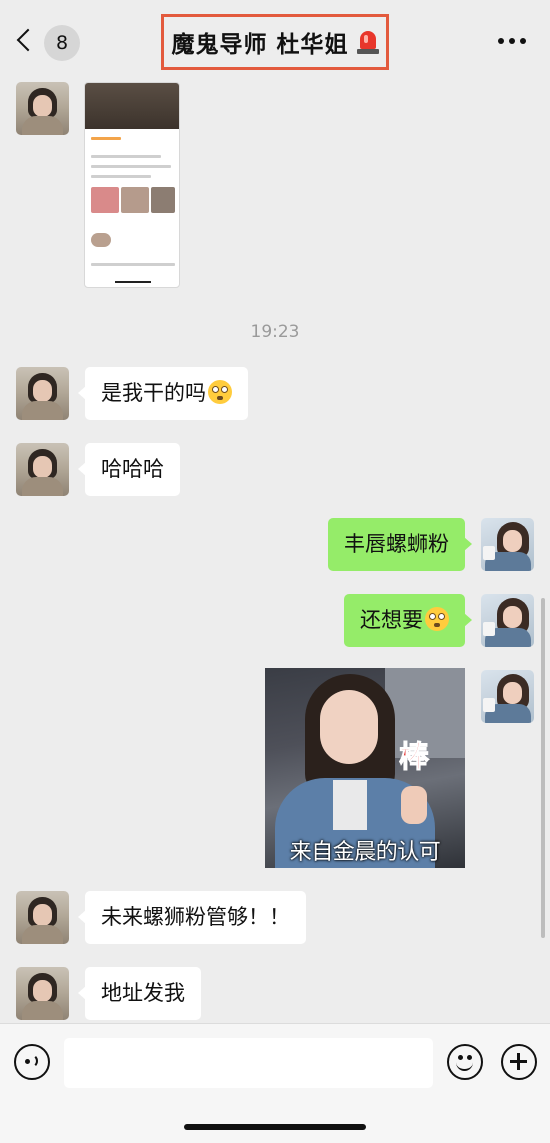  I want to click on message-text: 未来螺狮粉管够！！, so click(195, 917).